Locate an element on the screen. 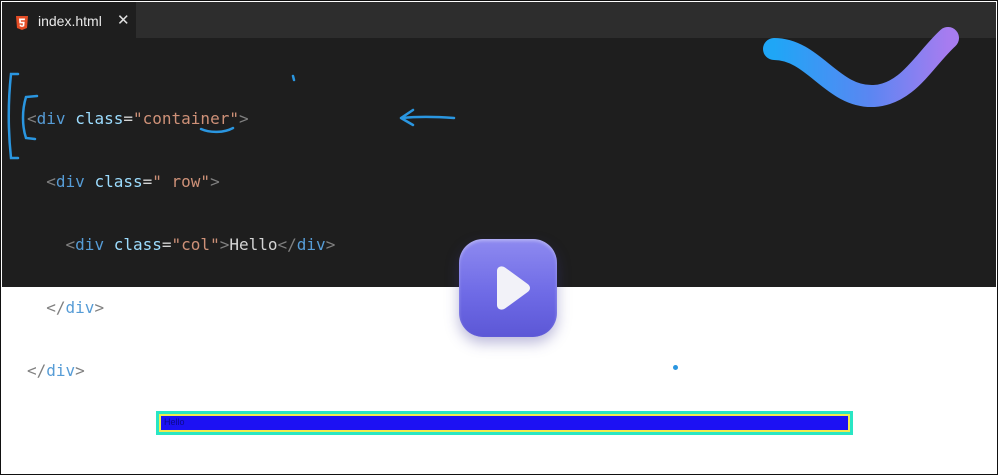 The image size is (998, 475). bracket-annotation-outer is located at coordinates (13, 116).